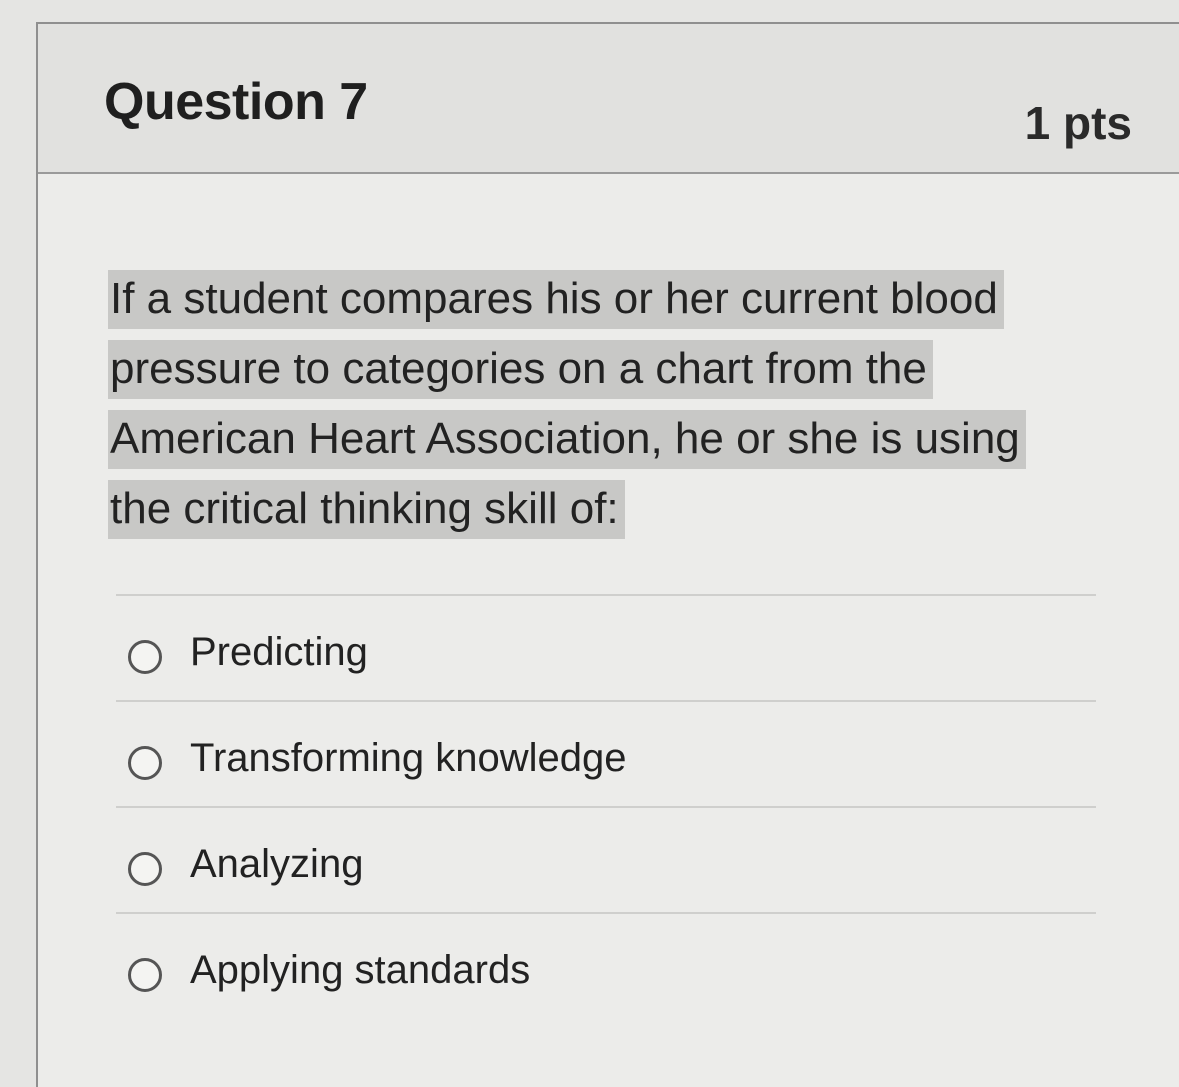 This screenshot has width=1179, height=1087. I want to click on question-points: 1 pts, so click(1078, 123).